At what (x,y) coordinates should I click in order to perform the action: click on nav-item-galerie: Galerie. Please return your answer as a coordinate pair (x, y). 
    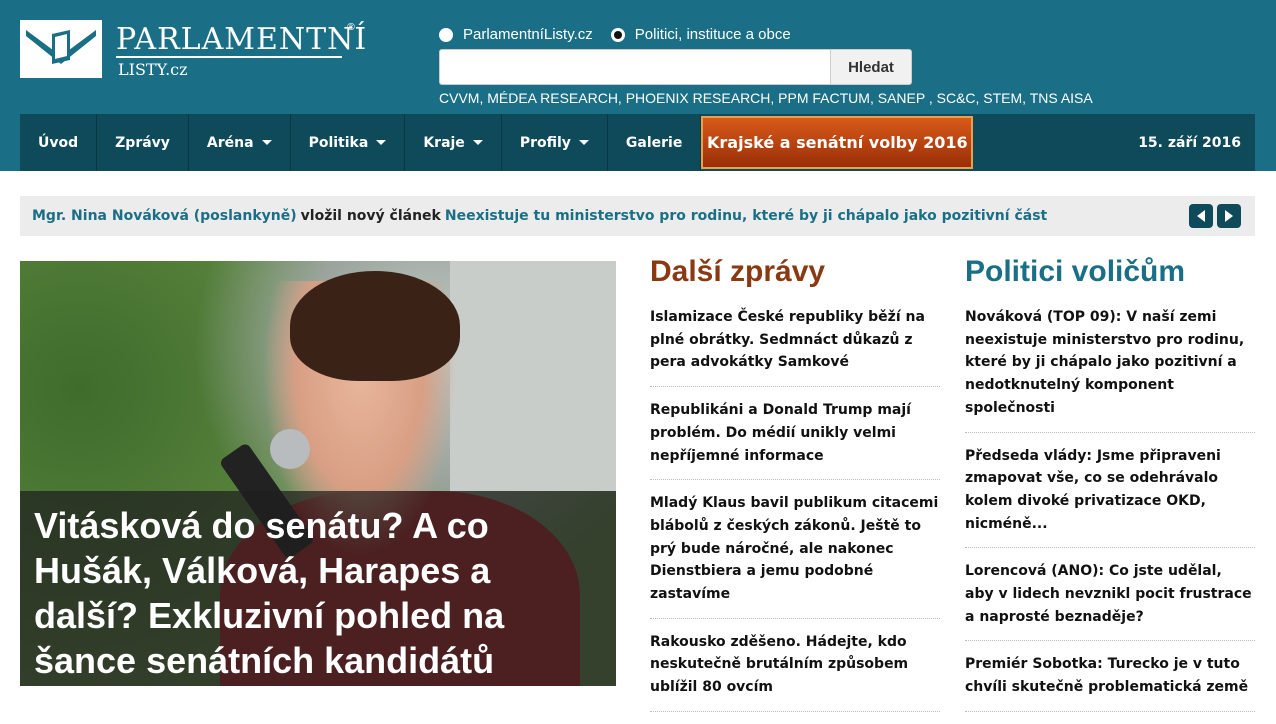
    Looking at the image, I should click on (655, 142).